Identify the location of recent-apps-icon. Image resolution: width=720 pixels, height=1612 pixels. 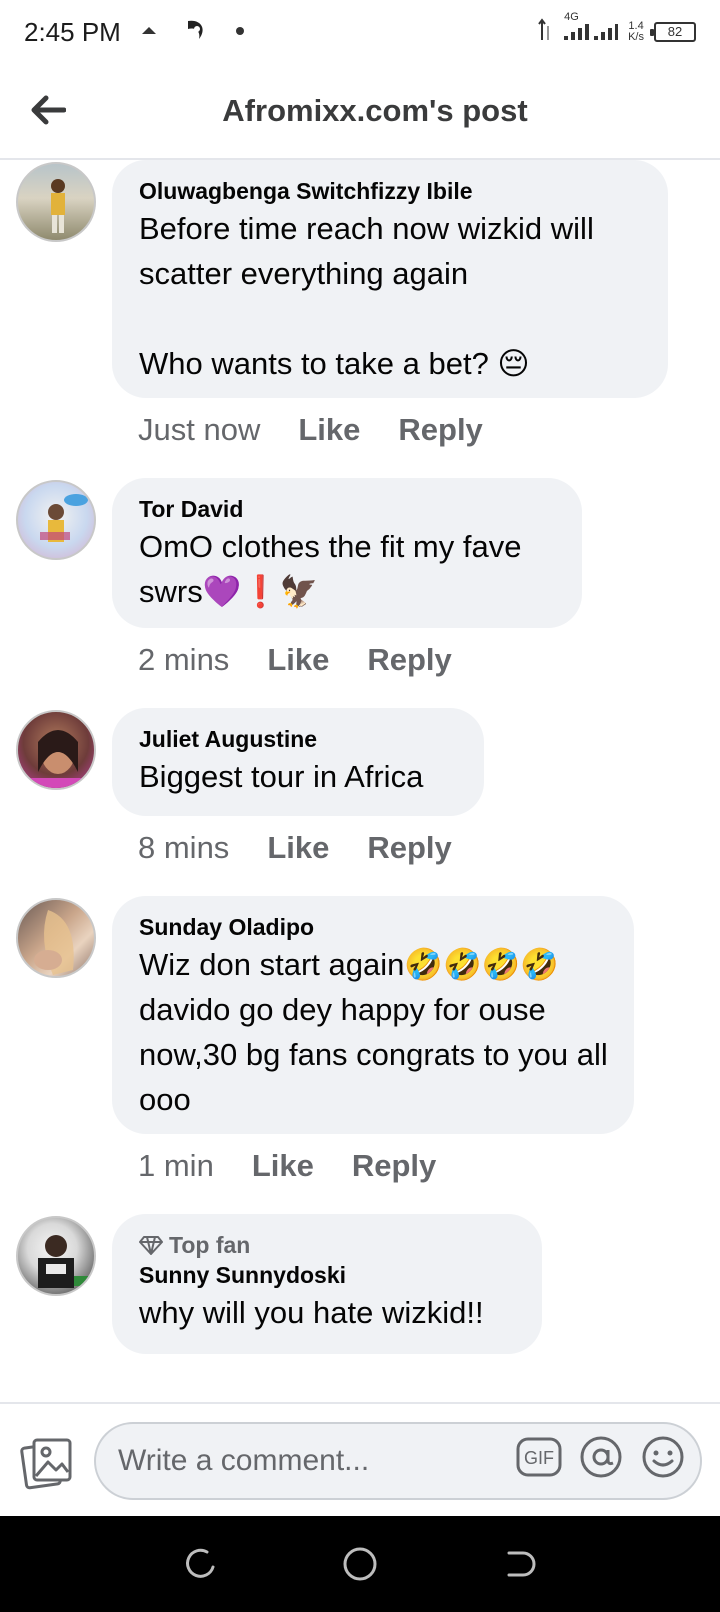
(200, 1563).